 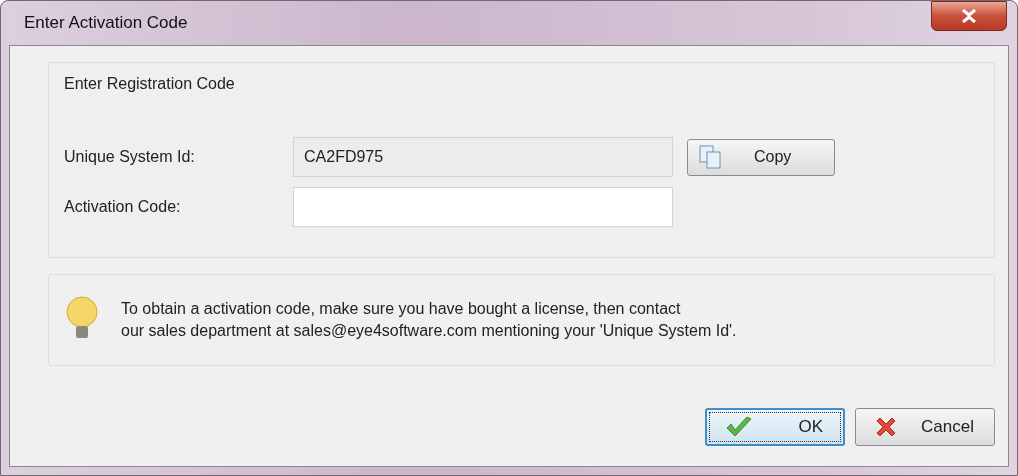 What do you see at coordinates (483, 157) in the screenshot?
I see `id-field: CA2FD975` at bounding box center [483, 157].